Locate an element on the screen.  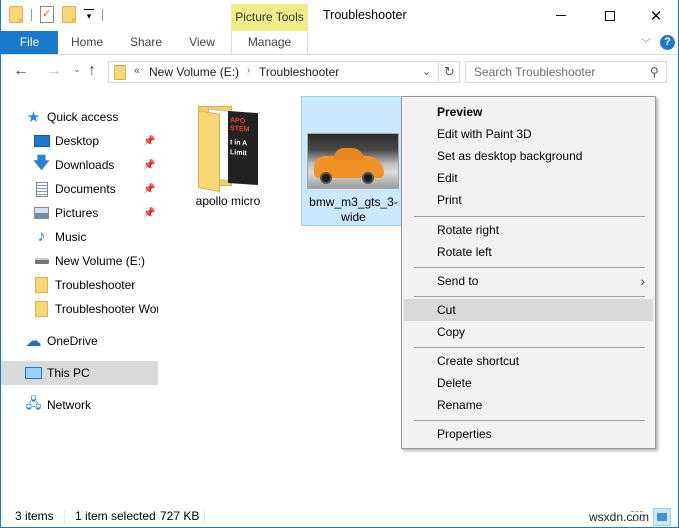
sidebar-item-label: OneDrive is located at coordinates (72, 341).